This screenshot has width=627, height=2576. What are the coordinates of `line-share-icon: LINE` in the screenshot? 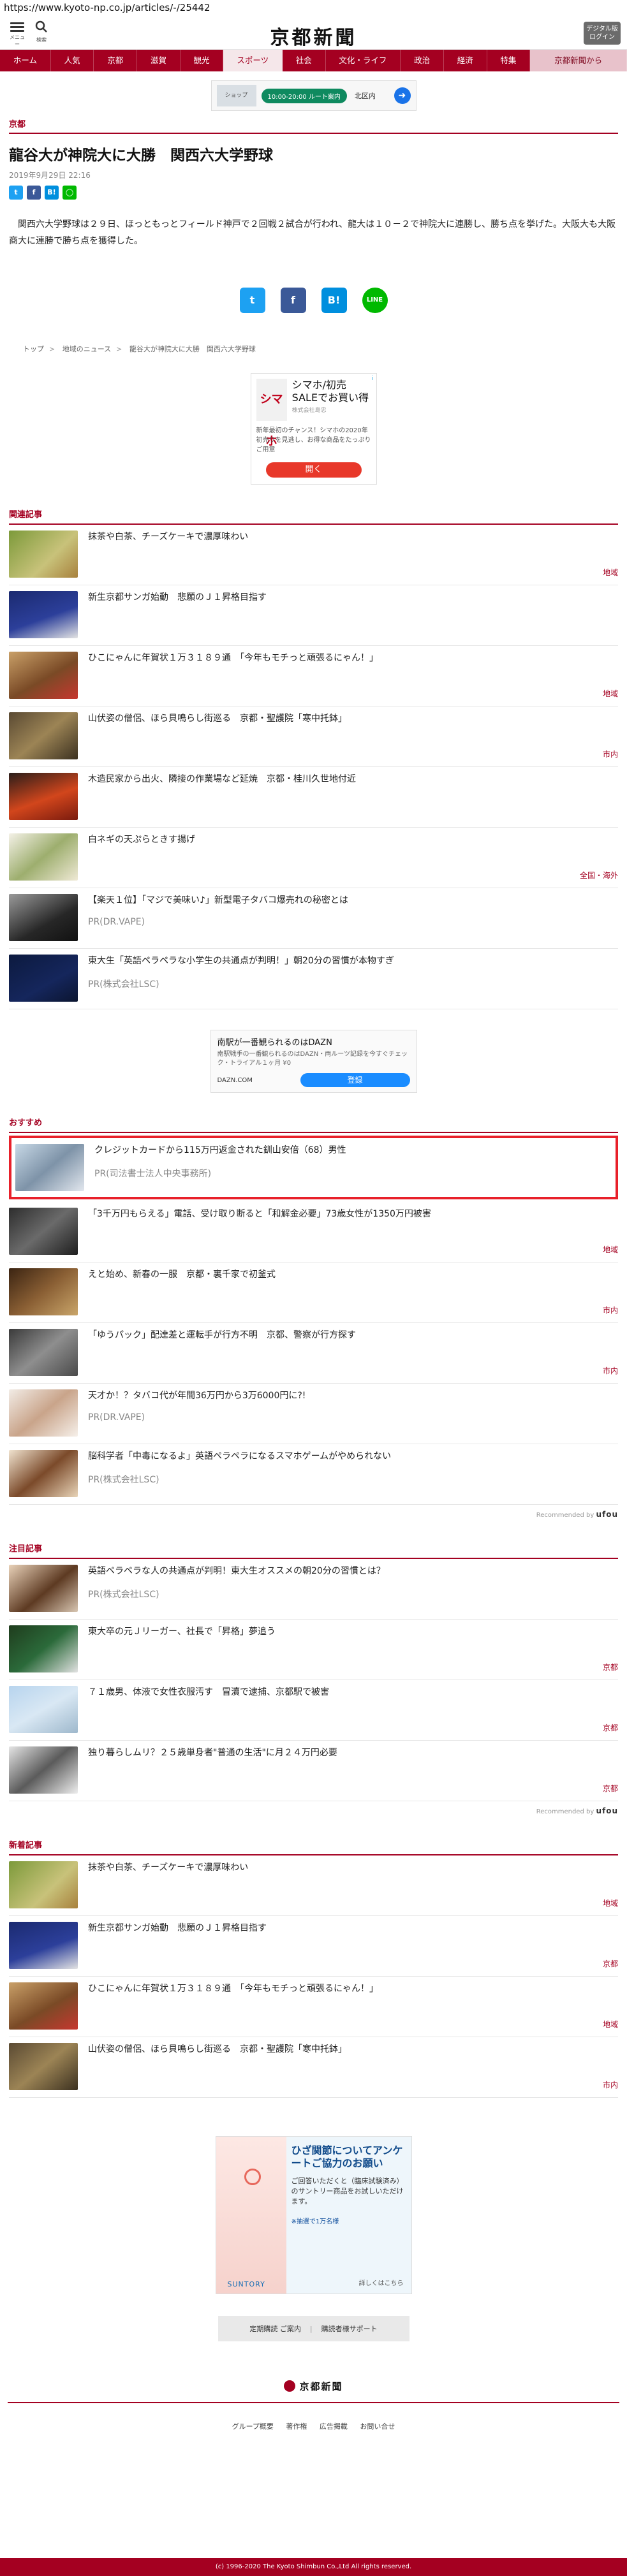 It's located at (375, 300).